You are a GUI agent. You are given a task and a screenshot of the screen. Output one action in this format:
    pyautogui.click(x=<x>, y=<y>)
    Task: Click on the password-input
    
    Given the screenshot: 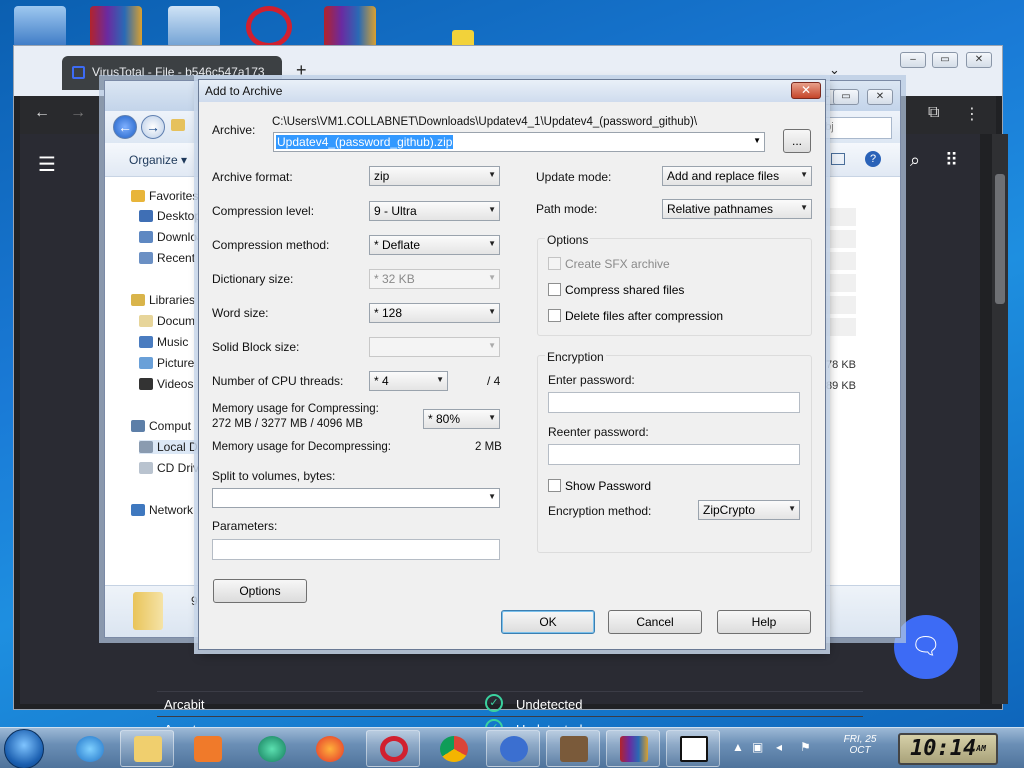 What is the action you would take?
    pyautogui.click(x=674, y=402)
    